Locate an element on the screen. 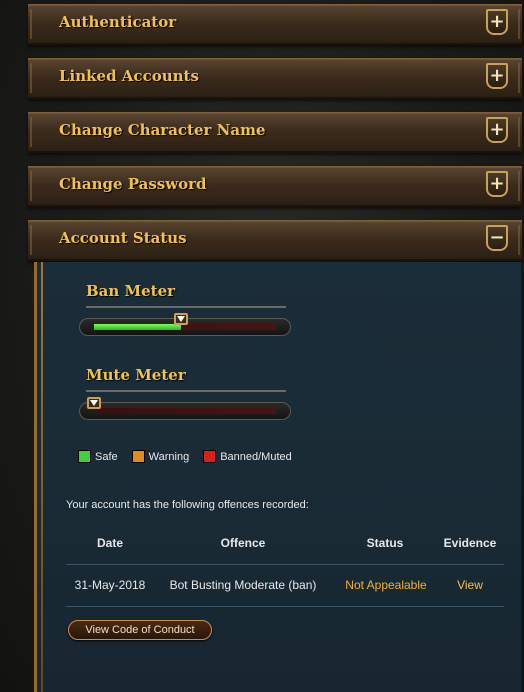 This screenshot has width=524, height=692. mute-meter is located at coordinates (185, 408).